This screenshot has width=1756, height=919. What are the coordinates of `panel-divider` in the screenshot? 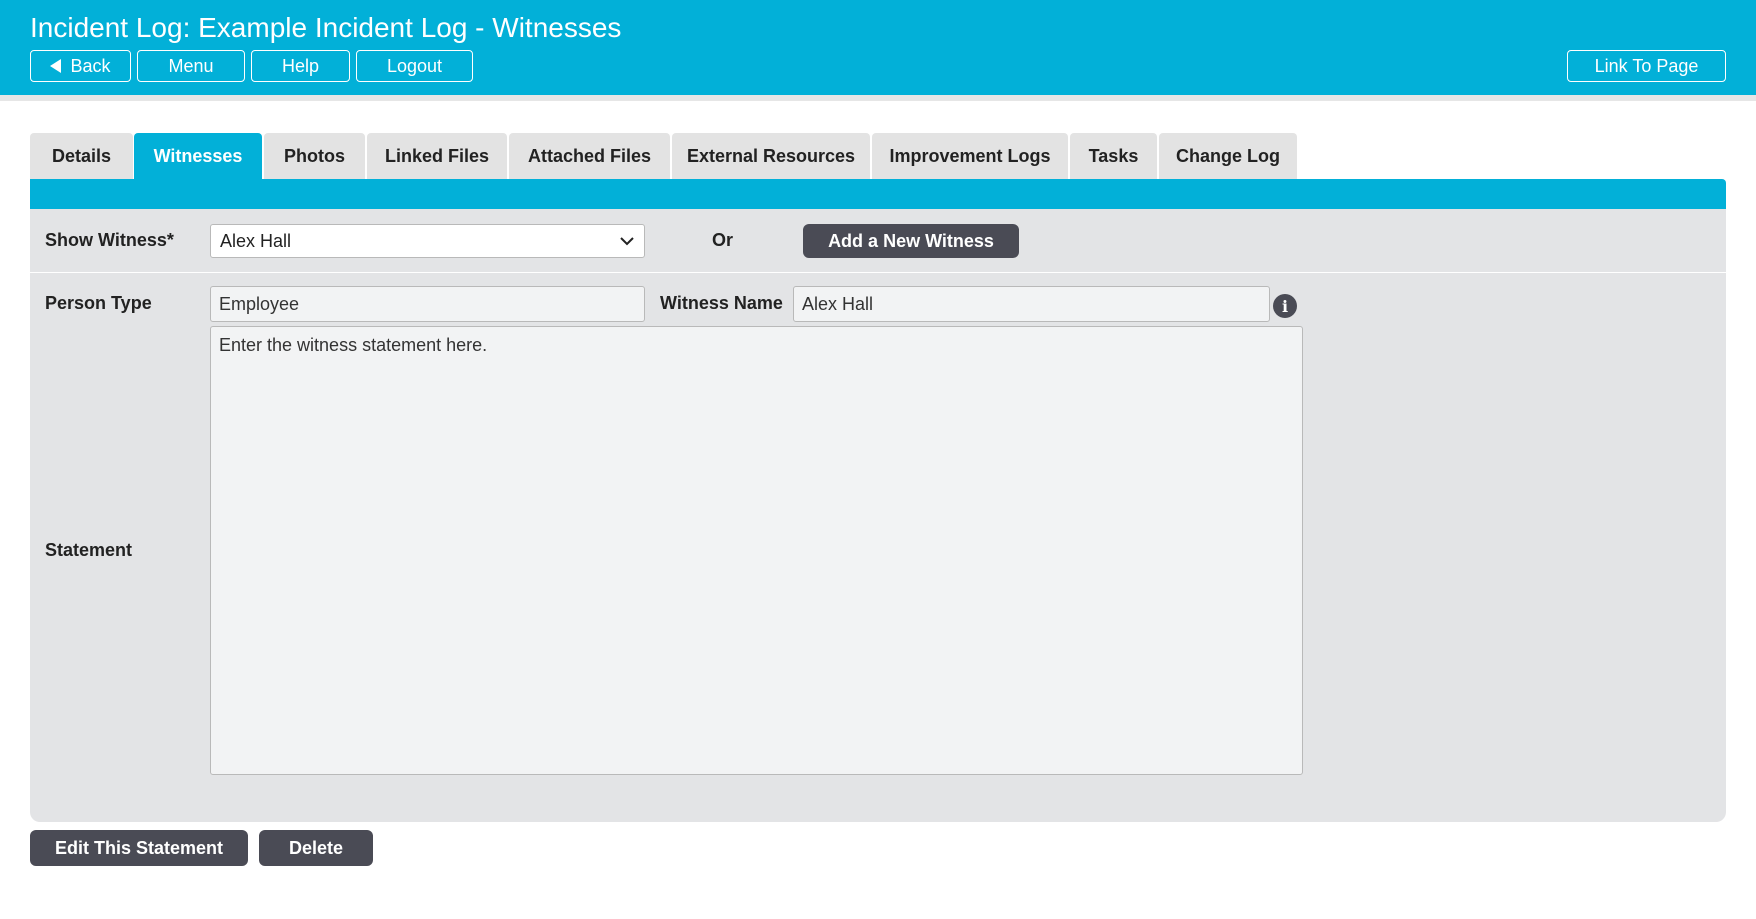 It's located at (878, 272).